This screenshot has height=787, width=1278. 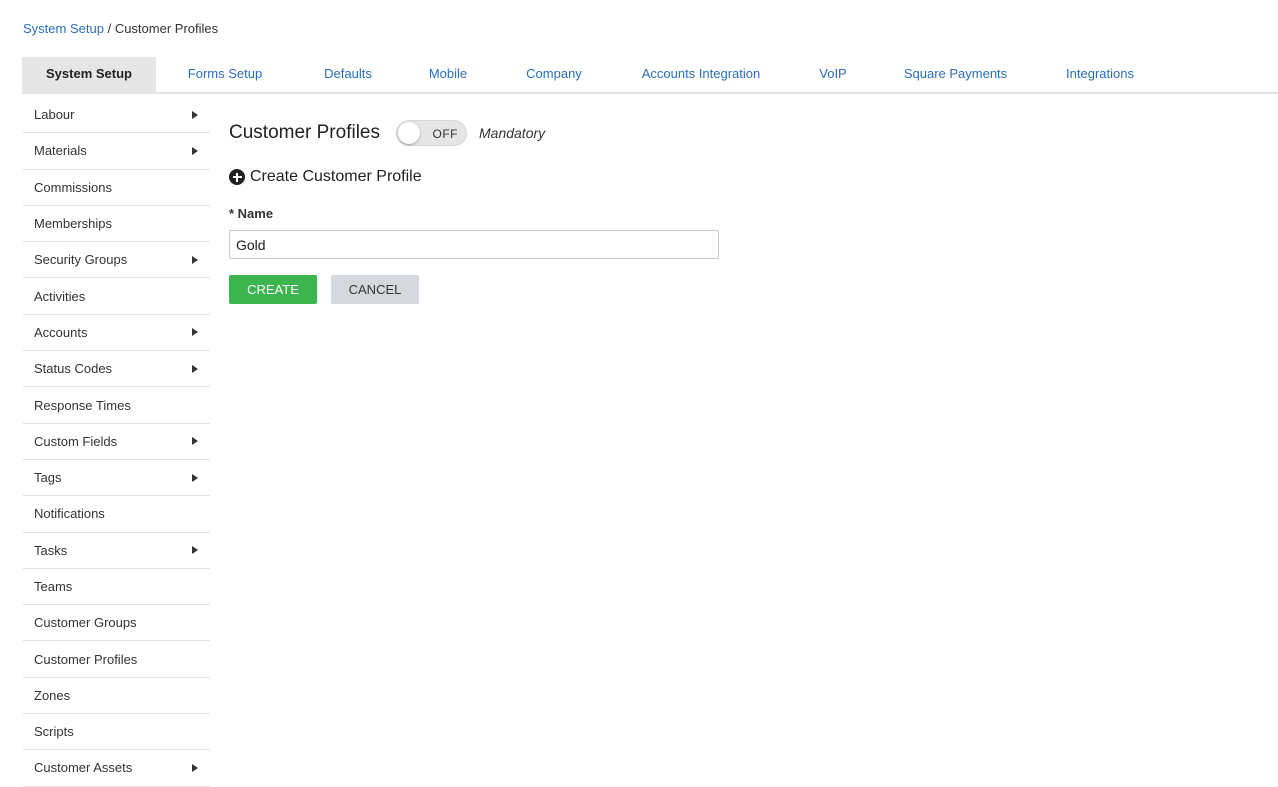 I want to click on breadcrumb-root-link: System Setup, so click(x=63, y=28).